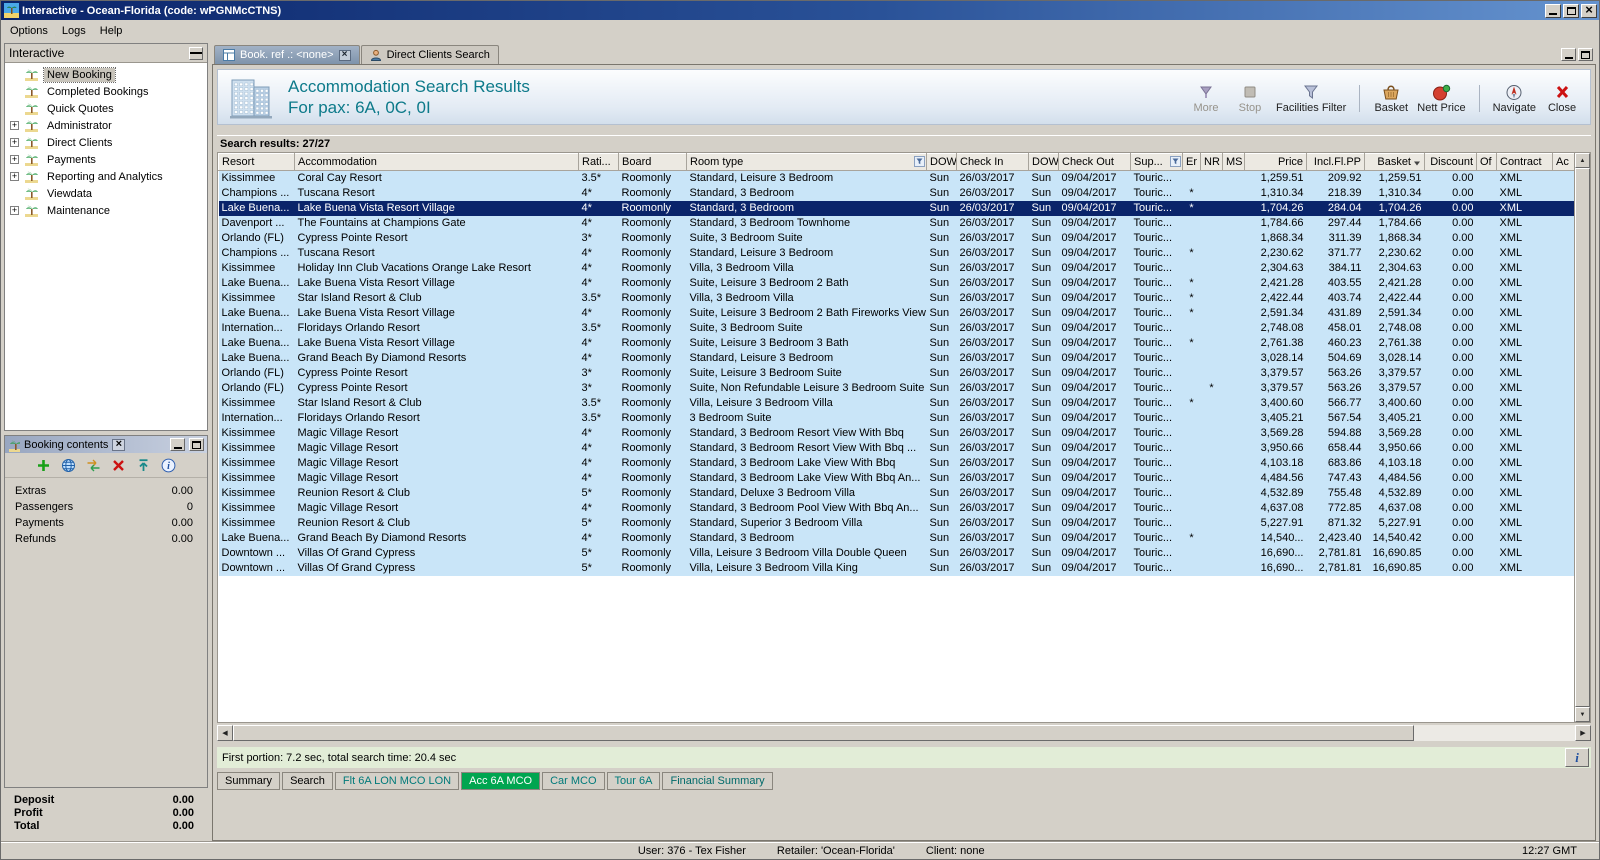 Image resolution: width=1600 pixels, height=860 pixels. I want to click on column-header-3-board: Board, so click(652, 162).